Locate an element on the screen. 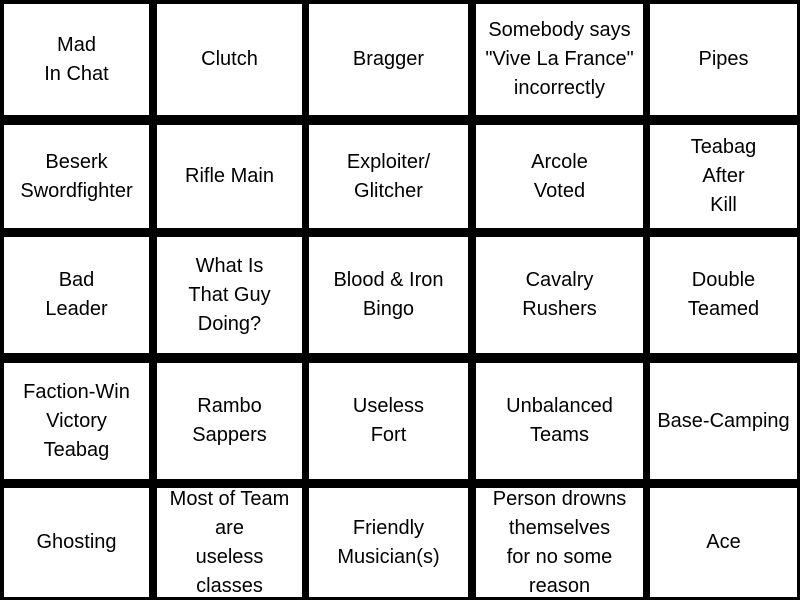 This screenshot has width=800, height=600. bingo-cell-label: Exploiter/ Glitcher is located at coordinates (388, 176).